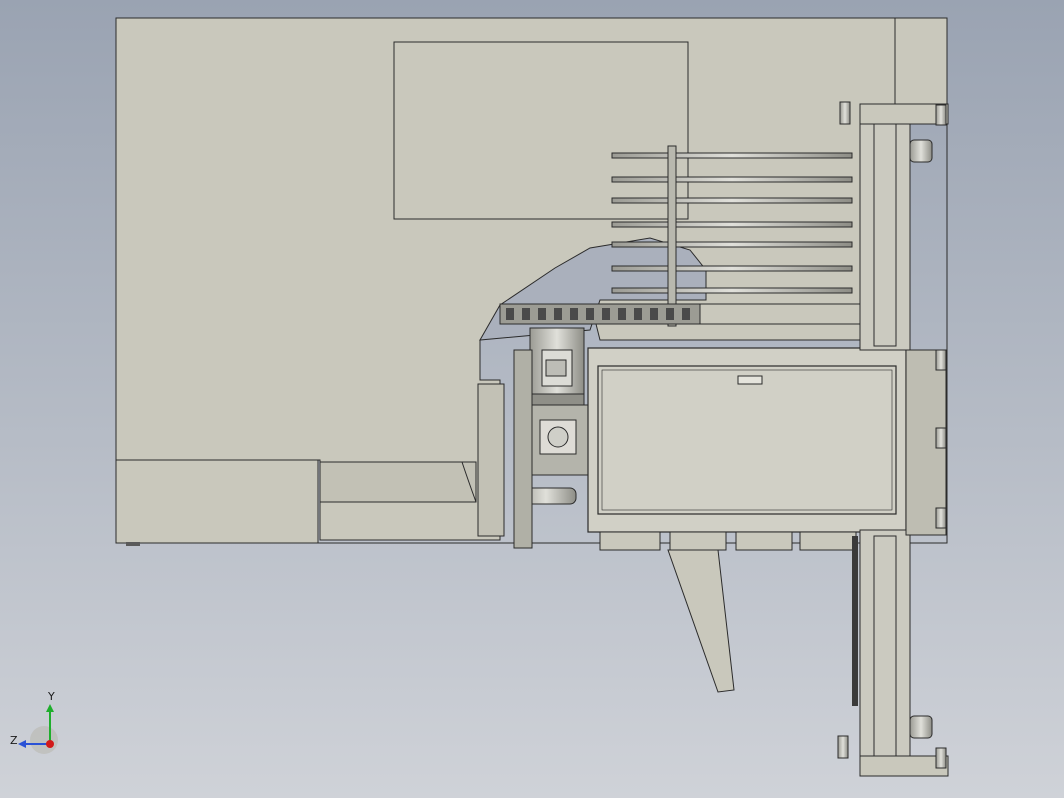 The image size is (1064, 798). What do you see at coordinates (38, 729) in the screenshot?
I see `triad-axes` at bounding box center [38, 729].